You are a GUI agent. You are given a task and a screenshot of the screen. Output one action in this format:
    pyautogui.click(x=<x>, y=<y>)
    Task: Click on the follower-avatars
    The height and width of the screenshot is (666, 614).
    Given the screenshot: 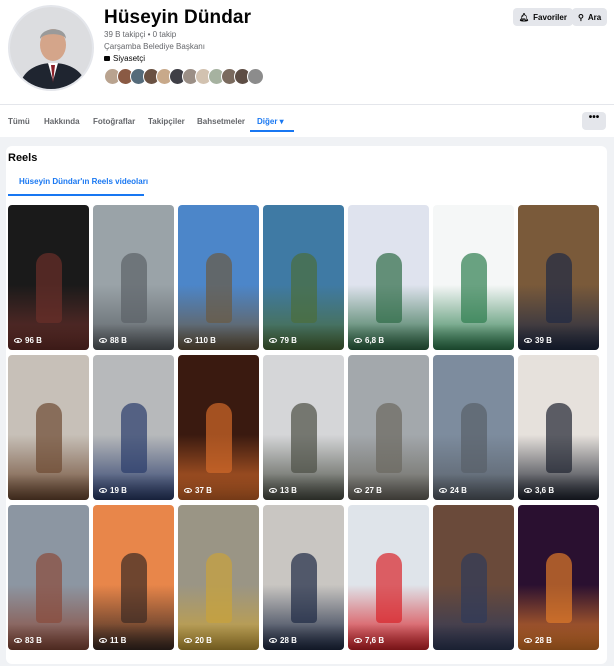 What is the action you would take?
    pyautogui.click(x=184, y=77)
    